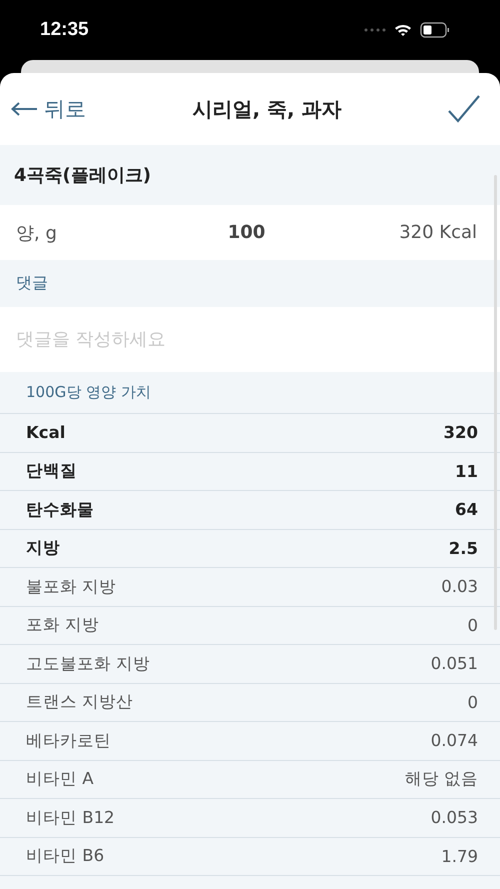 The width and height of the screenshot is (500, 889). I want to click on nutrient-value: 1.79, so click(459, 856).